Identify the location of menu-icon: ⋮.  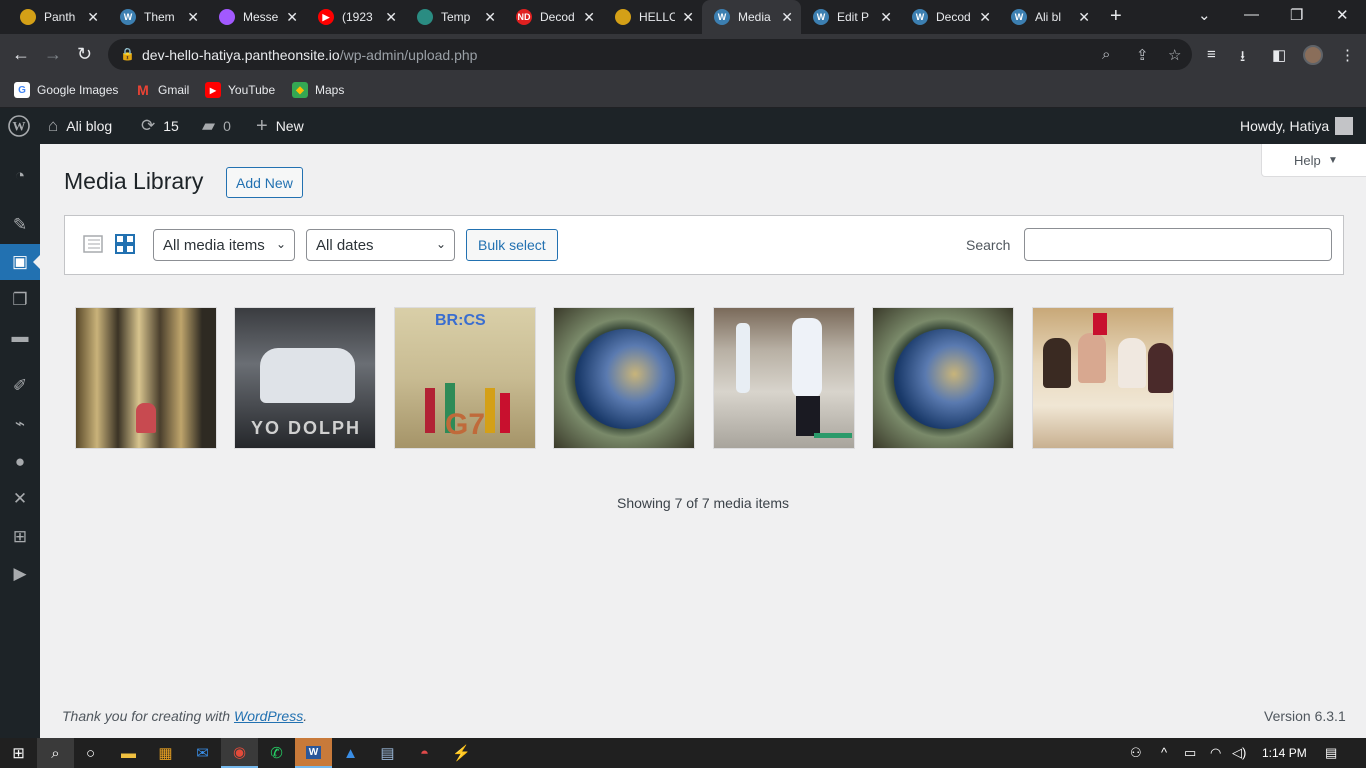
(1347, 55).